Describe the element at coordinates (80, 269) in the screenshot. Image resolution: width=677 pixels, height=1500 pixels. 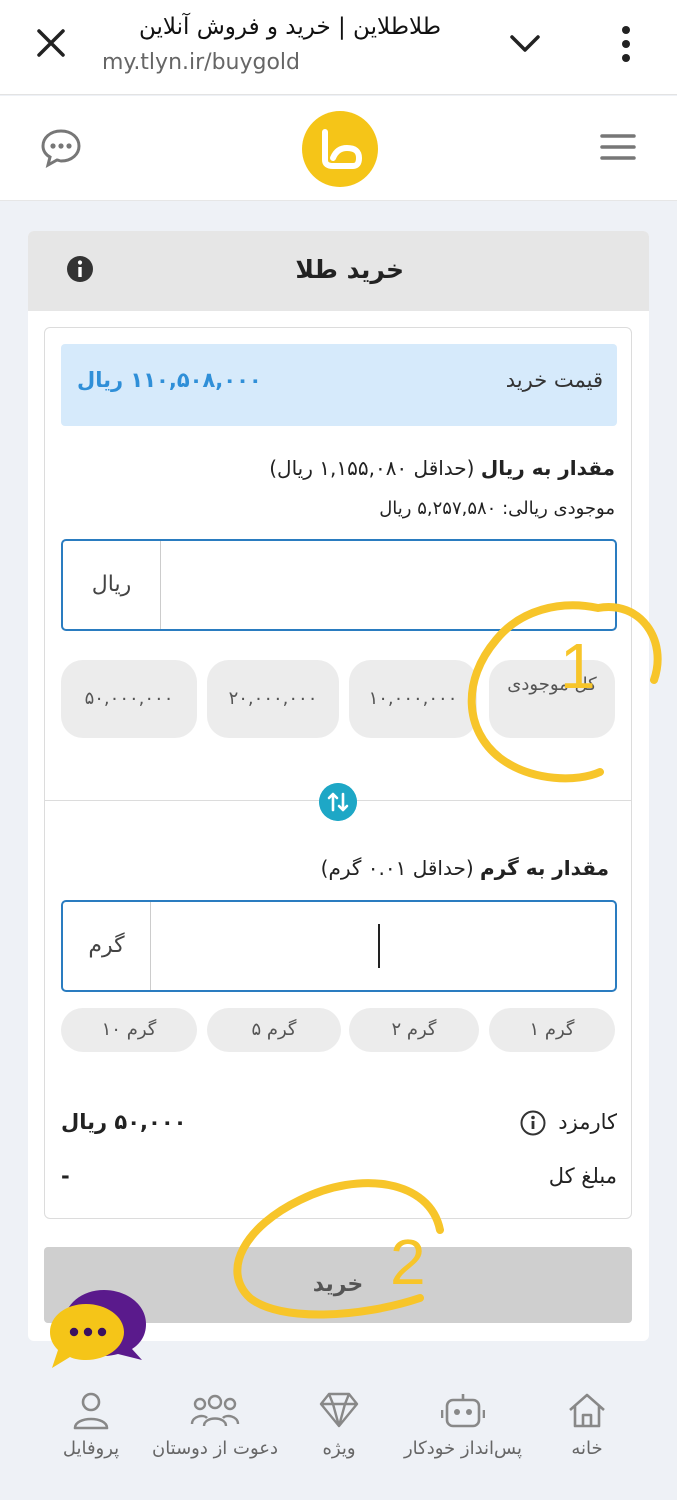
I see `info-icon` at that location.